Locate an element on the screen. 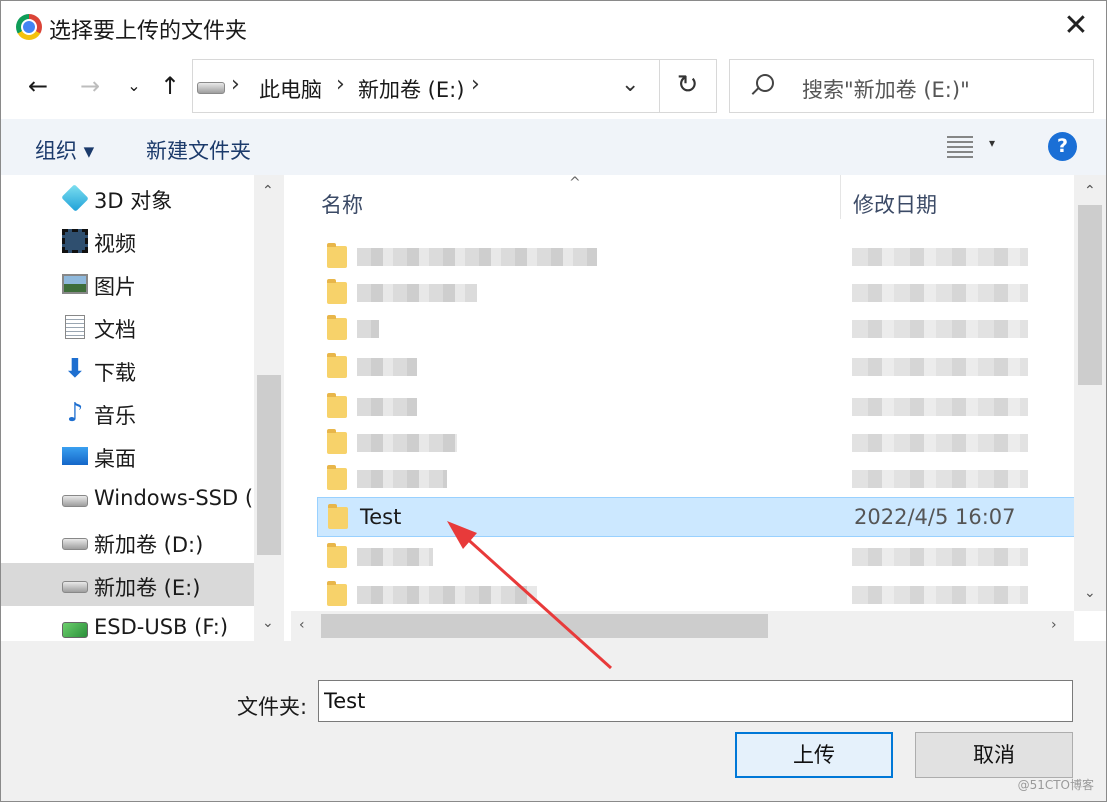 The height and width of the screenshot is (802, 1107). nav-item-music: ♪ 音乐 is located at coordinates (127, 412).